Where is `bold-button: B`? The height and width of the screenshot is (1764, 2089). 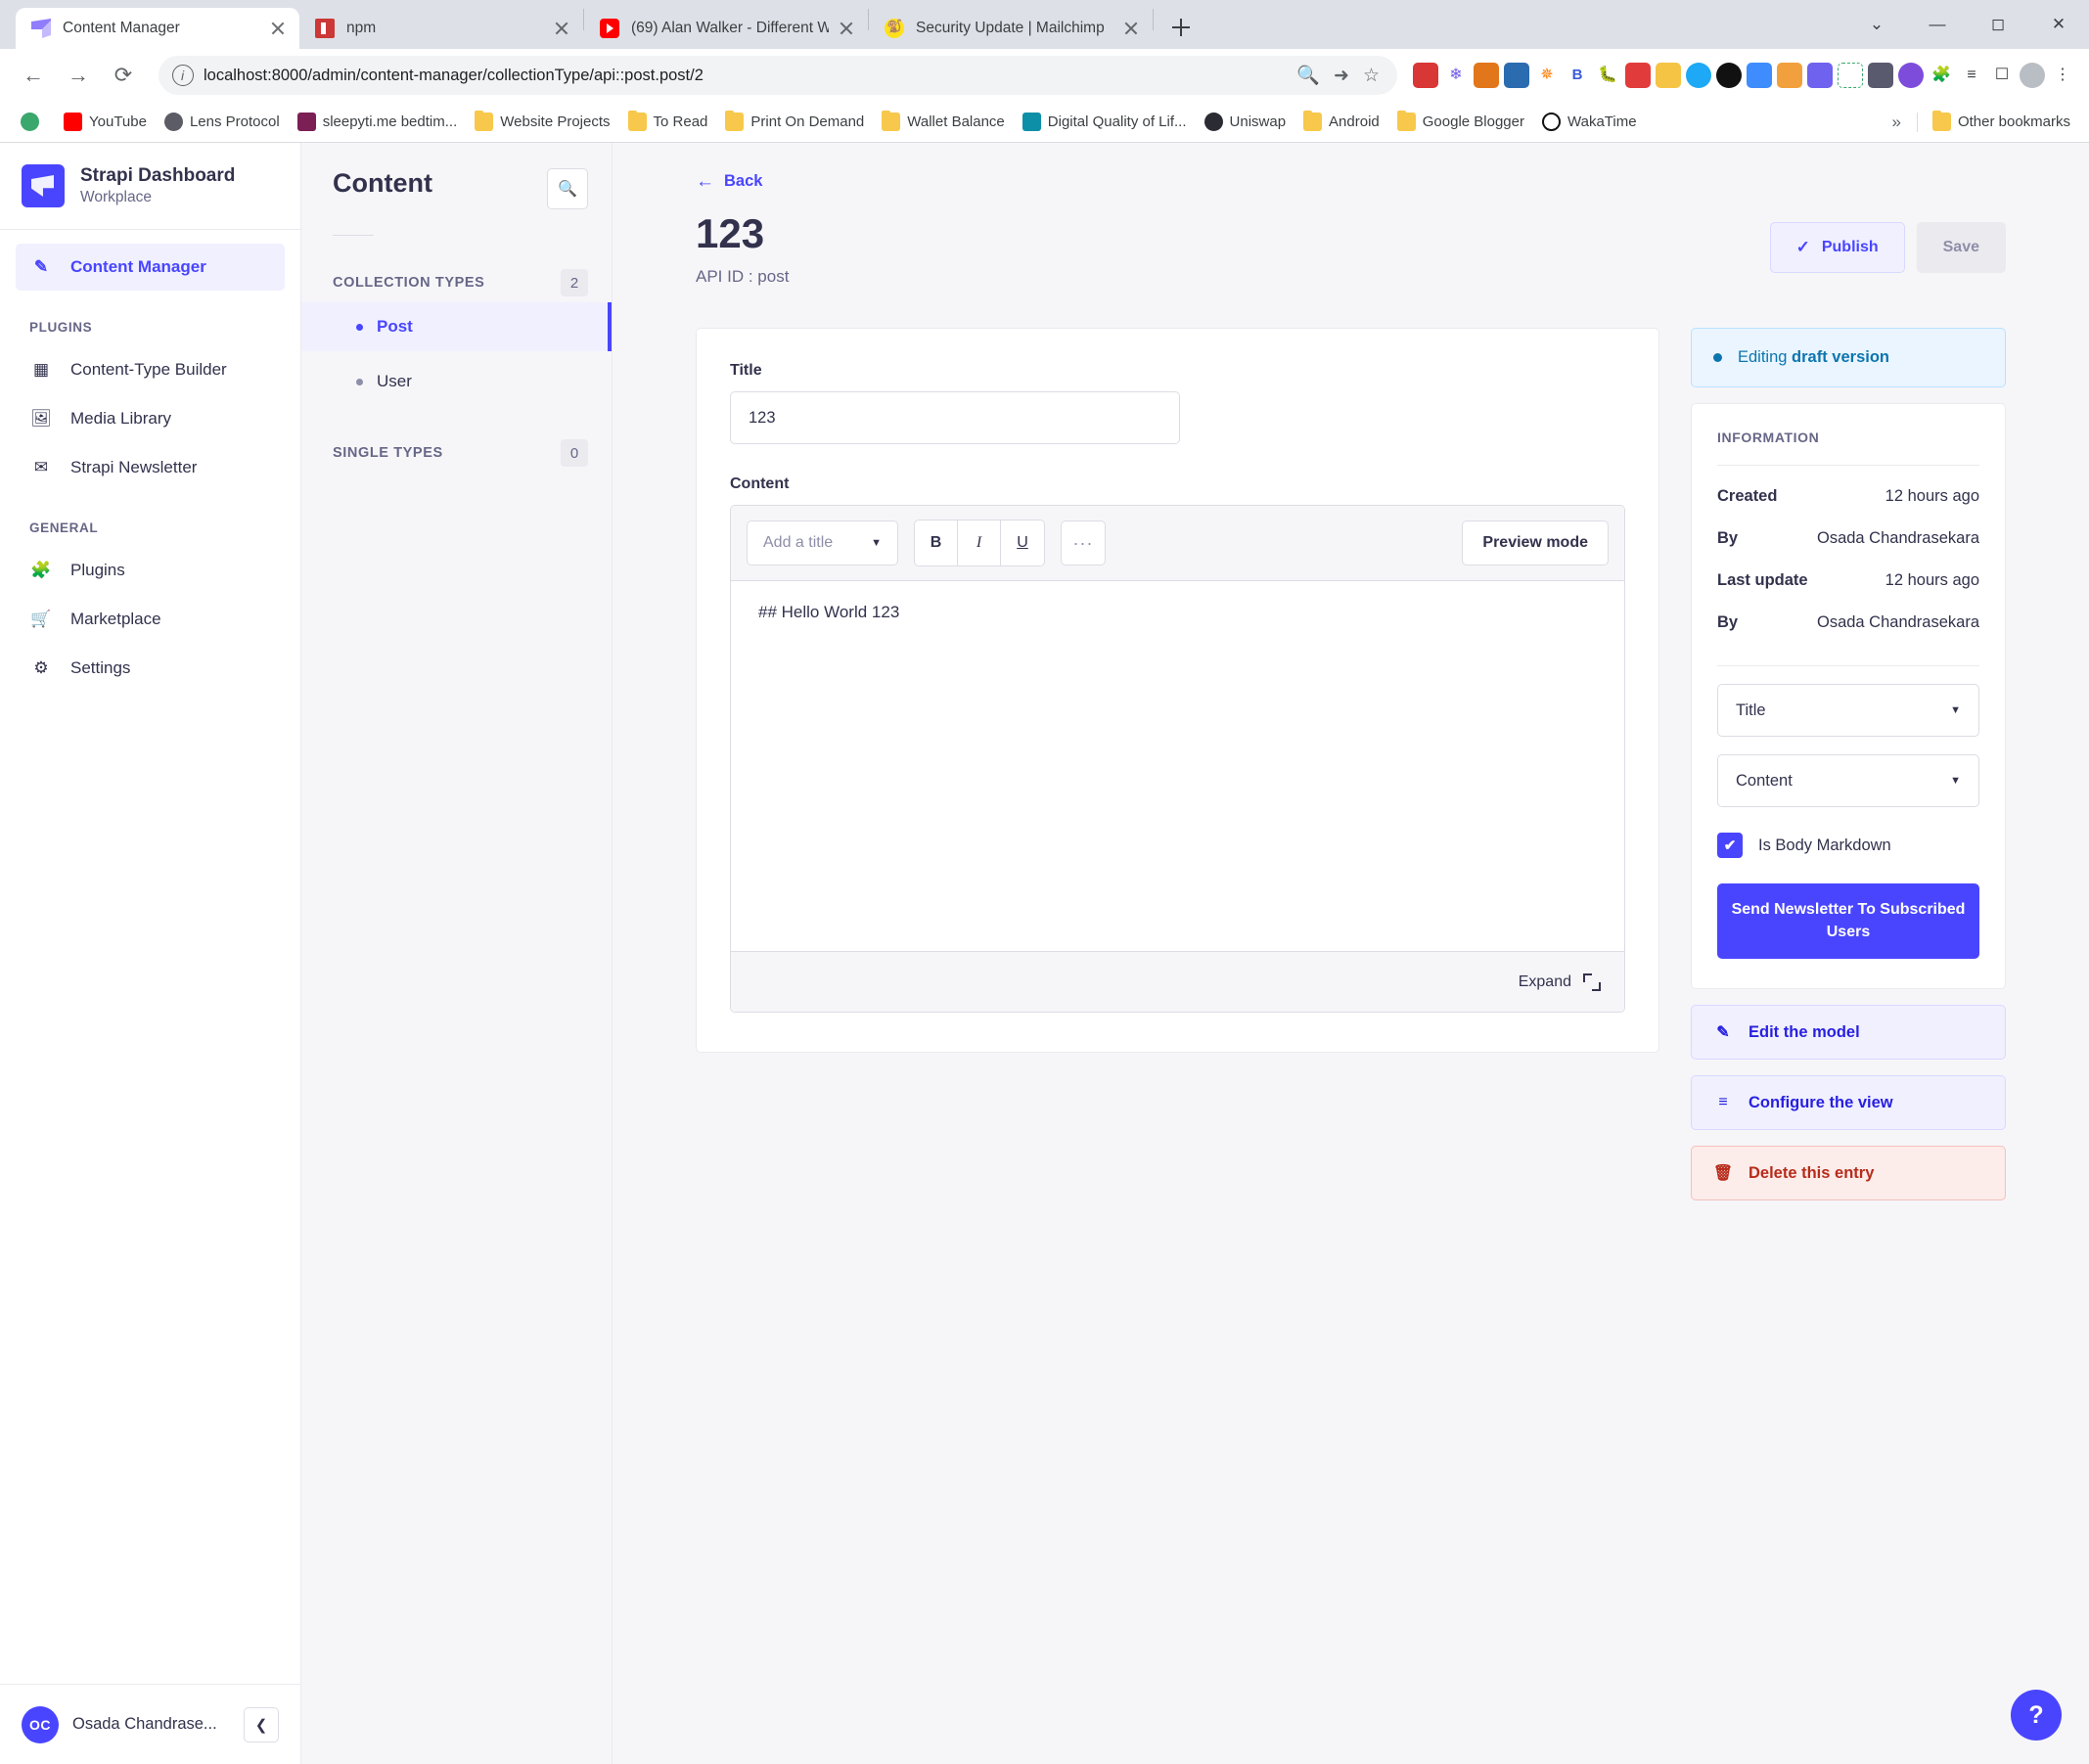
bold-button: B is located at coordinates (936, 543).